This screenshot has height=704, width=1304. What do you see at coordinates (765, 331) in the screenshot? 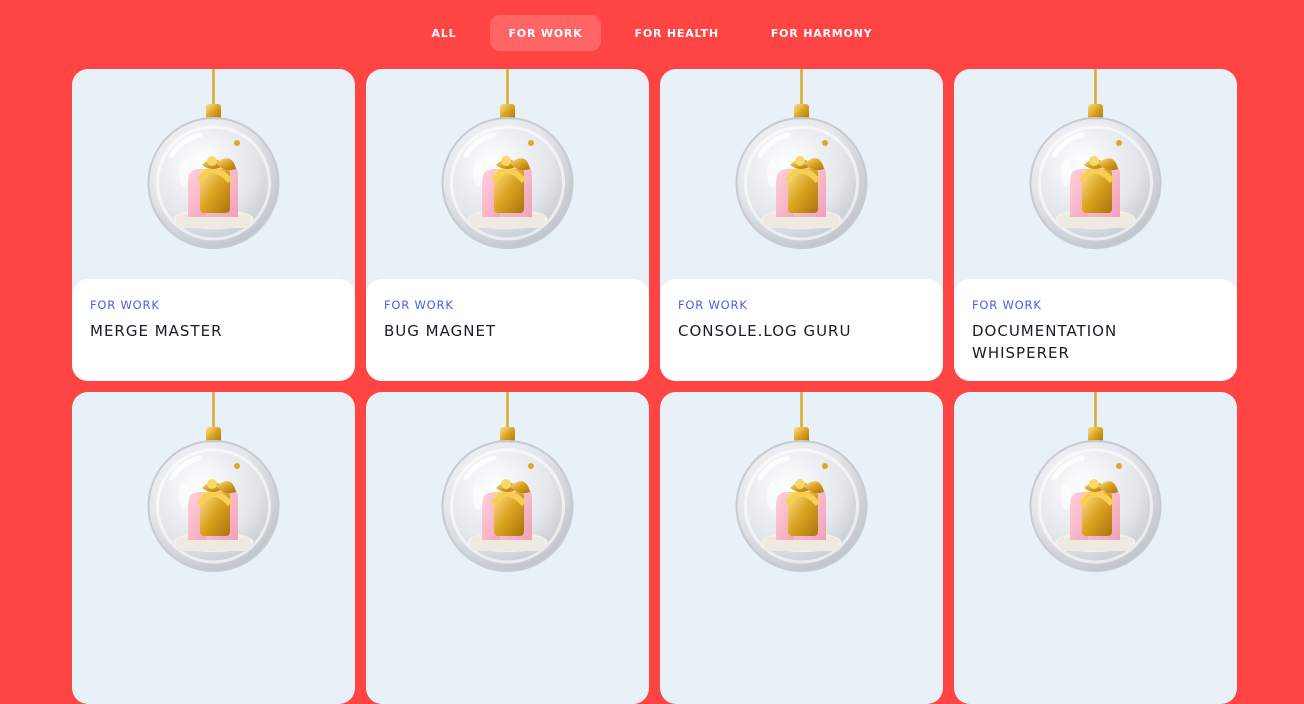
I see `card-title: CONSOLE.LOG GURU` at bounding box center [765, 331].